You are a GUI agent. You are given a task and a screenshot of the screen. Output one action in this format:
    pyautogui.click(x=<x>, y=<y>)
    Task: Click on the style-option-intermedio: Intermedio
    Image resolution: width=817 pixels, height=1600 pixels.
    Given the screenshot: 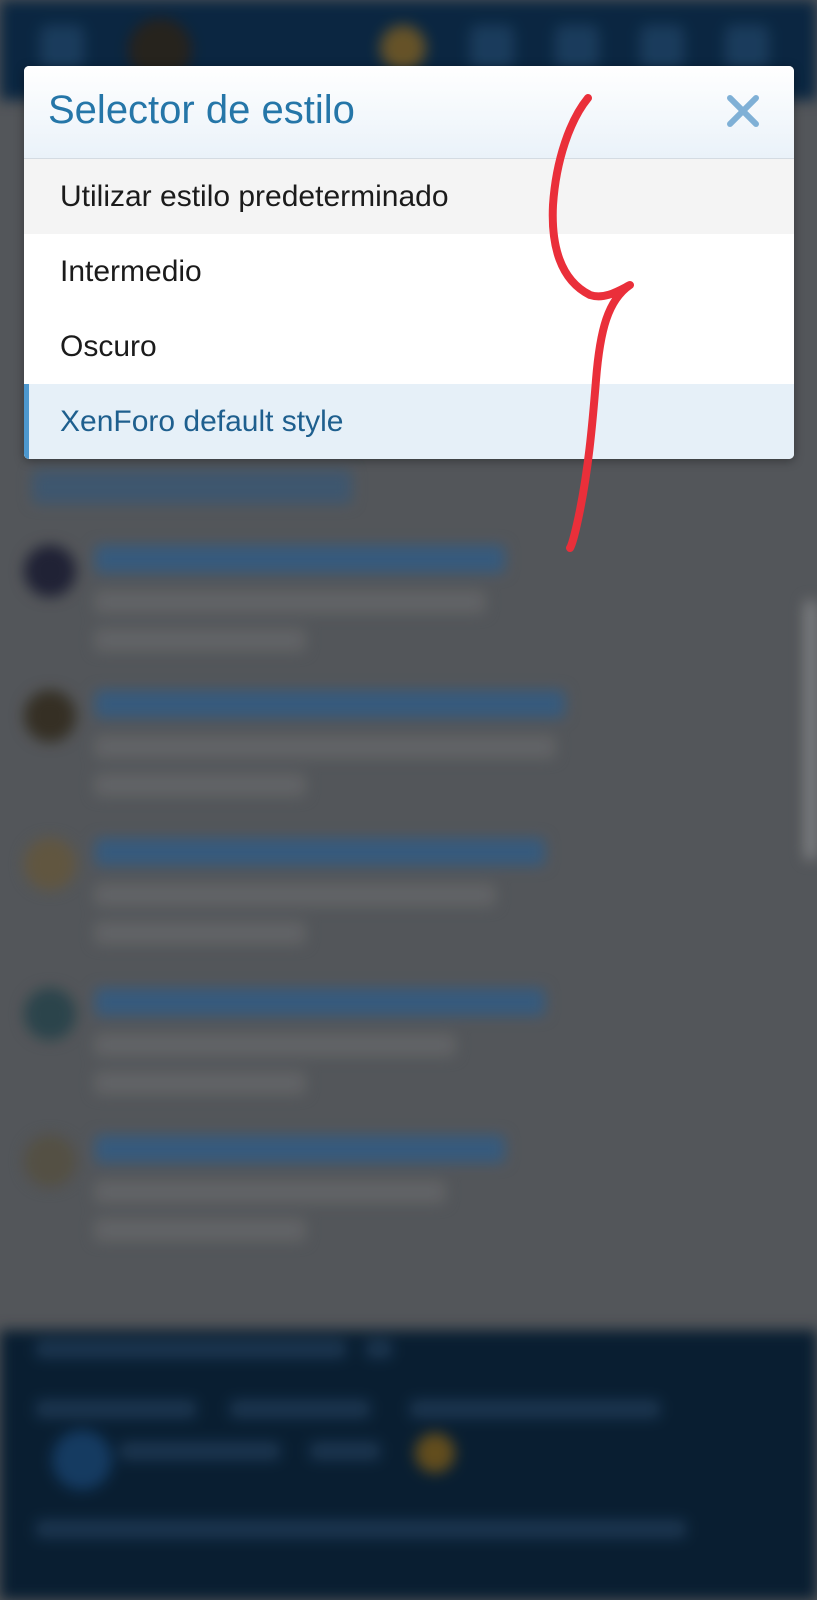 What is the action you would take?
    pyautogui.click(x=409, y=271)
    